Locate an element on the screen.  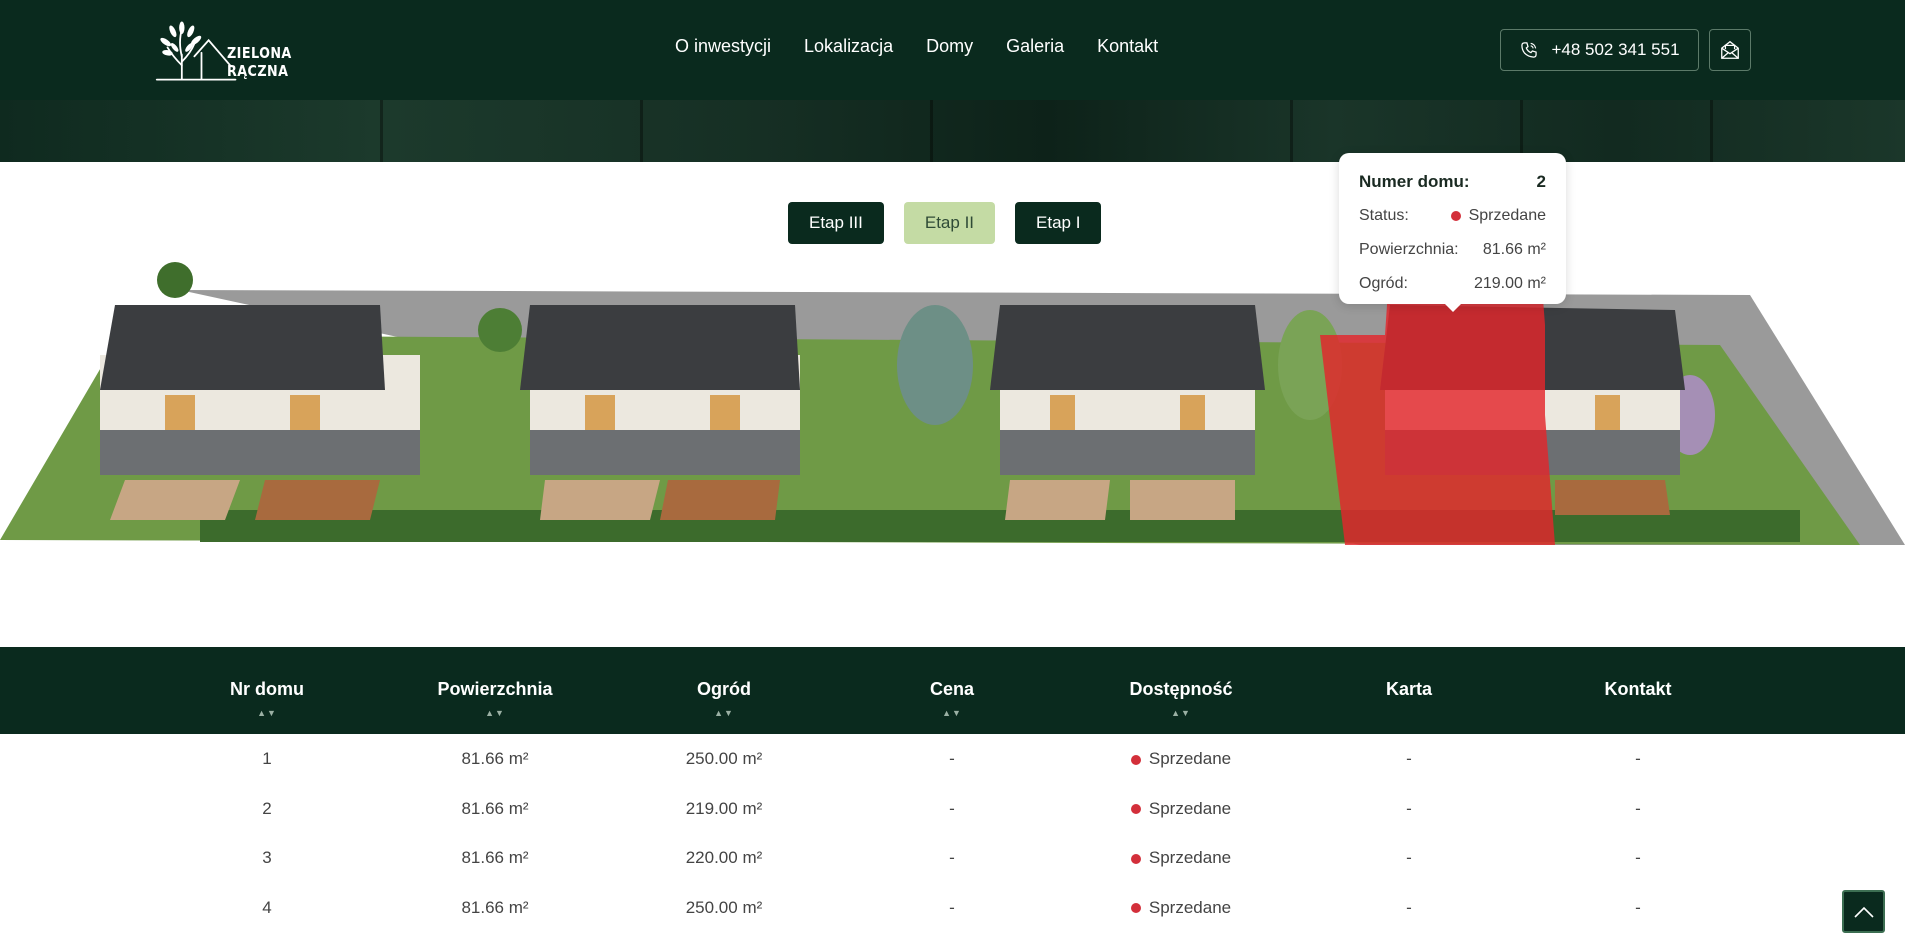
column-header-cena: Cena ▲▼ is located at coordinates (952, 690).